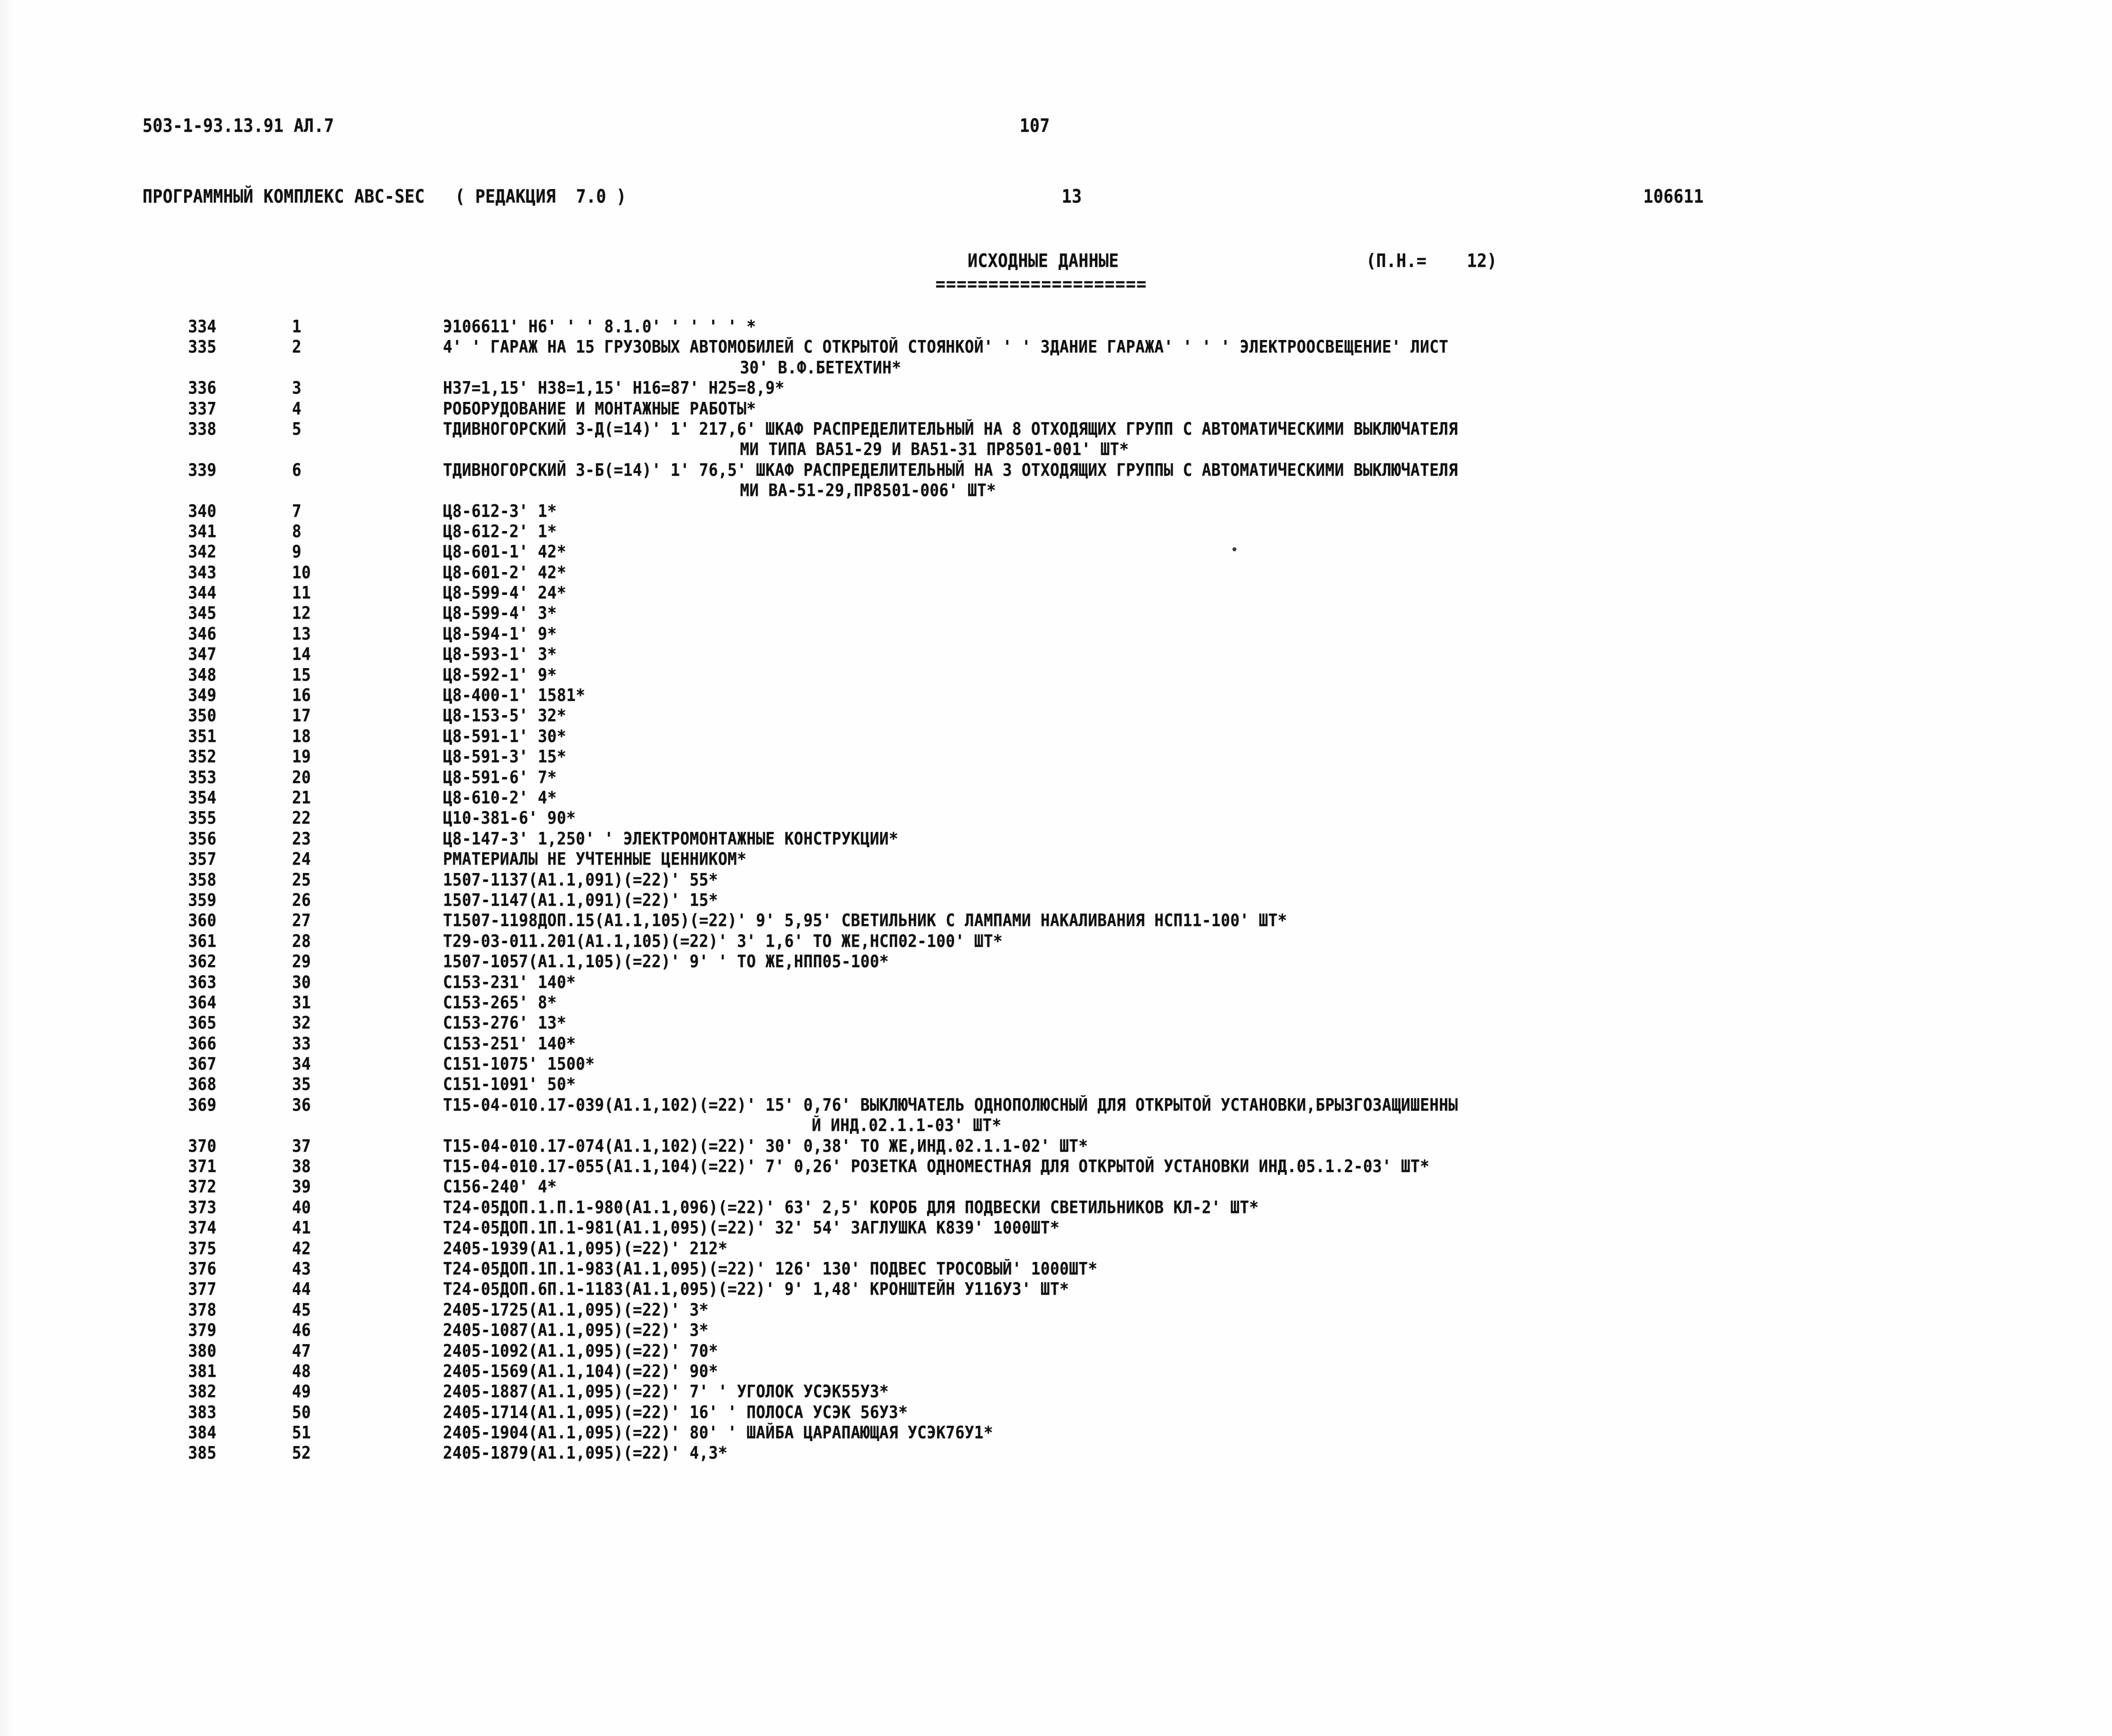 This screenshot has height=1736, width=2112. Describe the element at coordinates (1056, 552) in the screenshot. I see `listing-row: 342 9 Ц8-601-1' 42*` at that location.